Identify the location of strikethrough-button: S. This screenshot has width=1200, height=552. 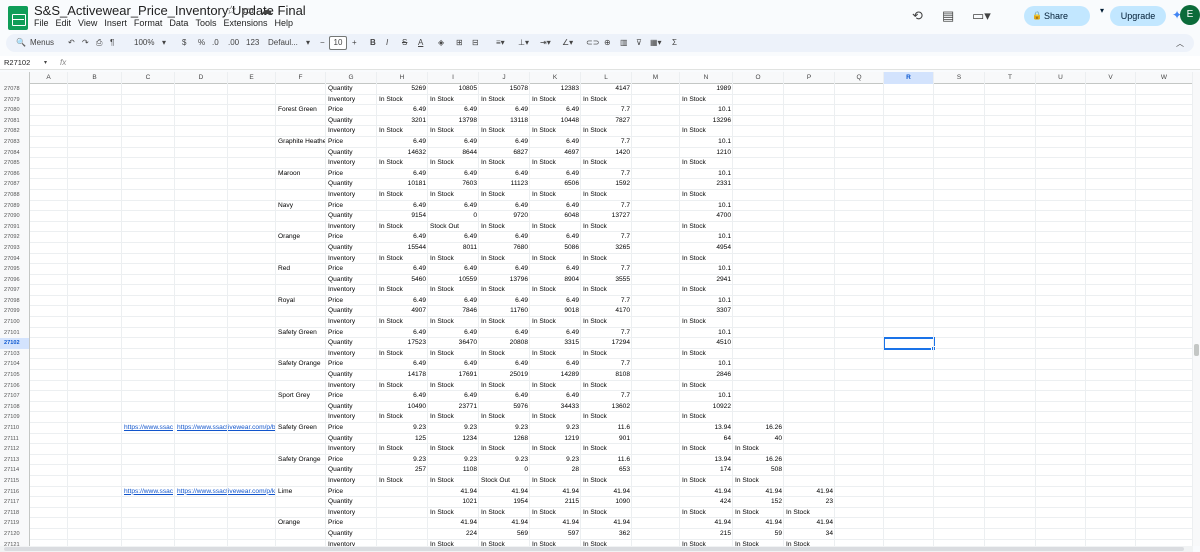
(404, 42).